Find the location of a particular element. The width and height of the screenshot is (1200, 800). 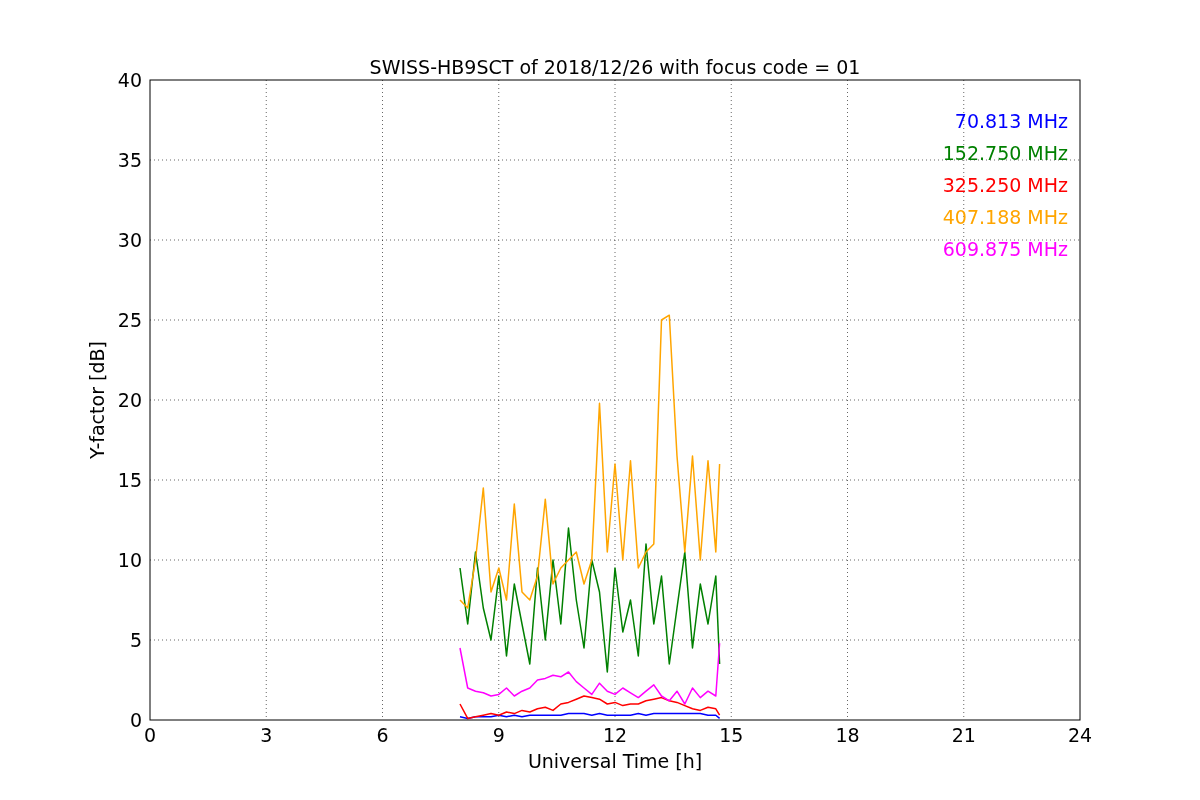

tick-label: 21 is located at coordinates (963, 735).